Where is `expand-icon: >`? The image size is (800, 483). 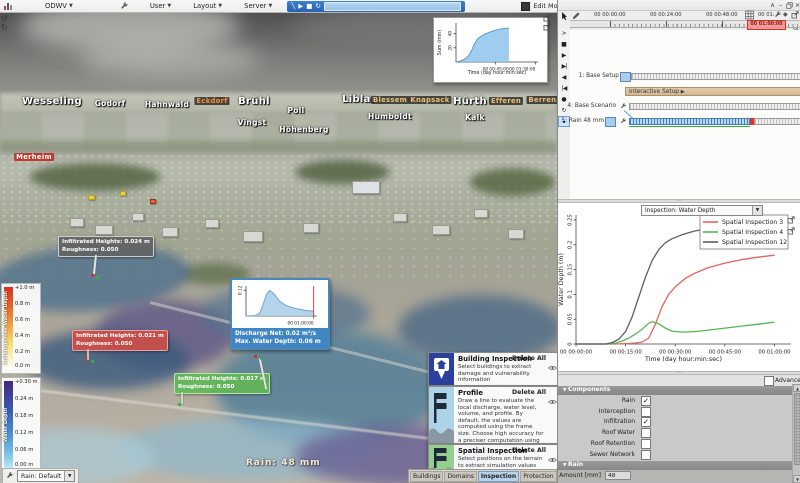
expand-icon: > is located at coordinates (564, 33).